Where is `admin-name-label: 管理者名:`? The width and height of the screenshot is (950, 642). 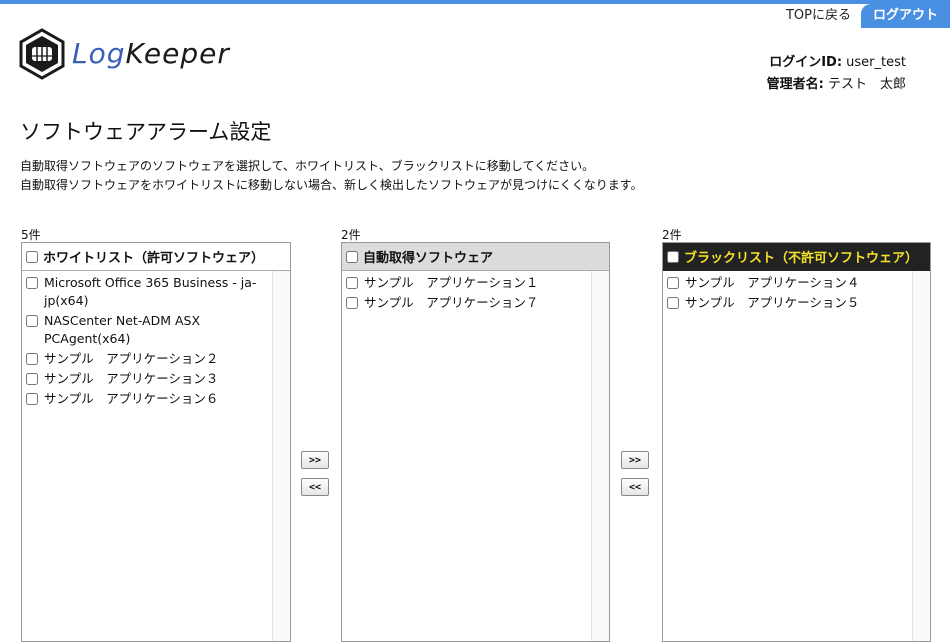
admin-name-label: 管理者名: is located at coordinates (795, 84).